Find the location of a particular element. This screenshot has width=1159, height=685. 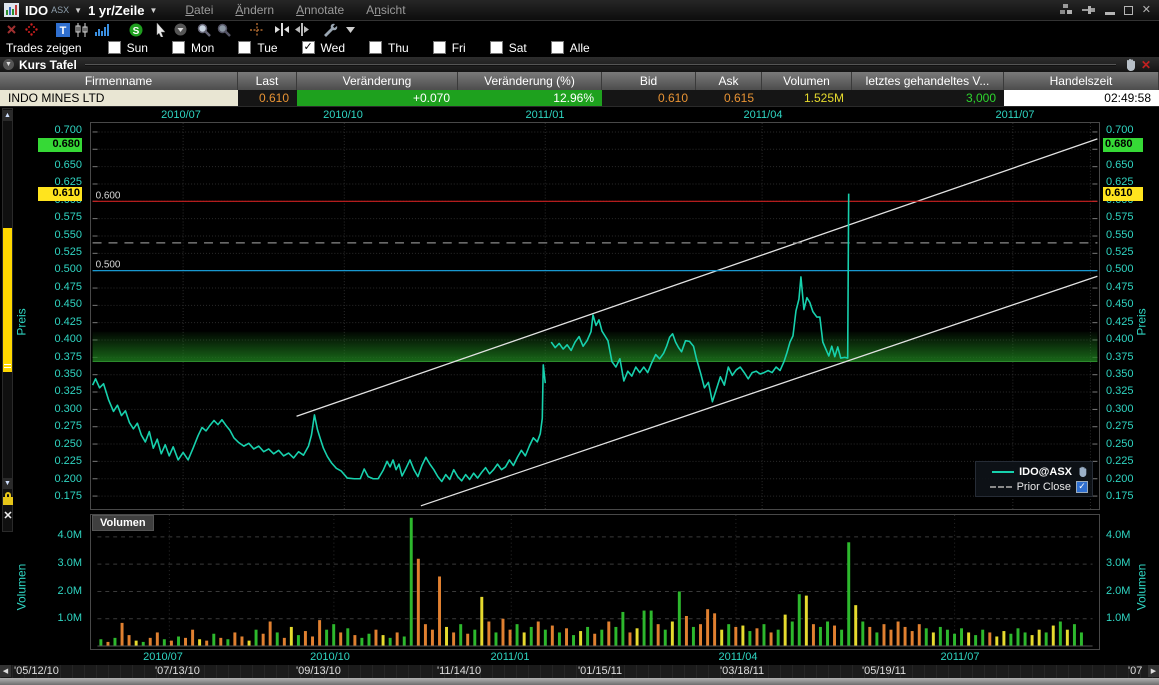

svg-text: T is located at coordinates (62, 31).